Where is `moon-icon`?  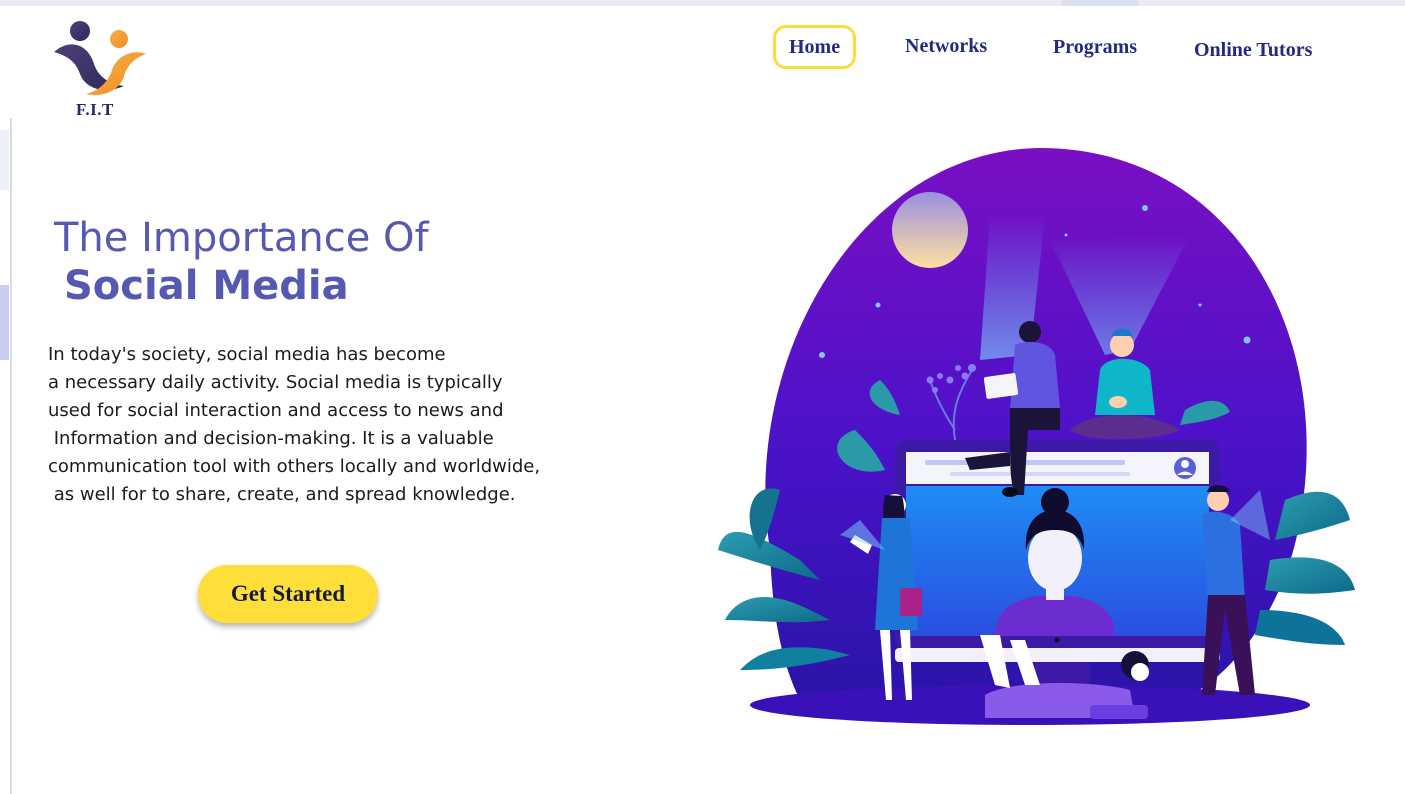
moon-icon is located at coordinates (930, 230).